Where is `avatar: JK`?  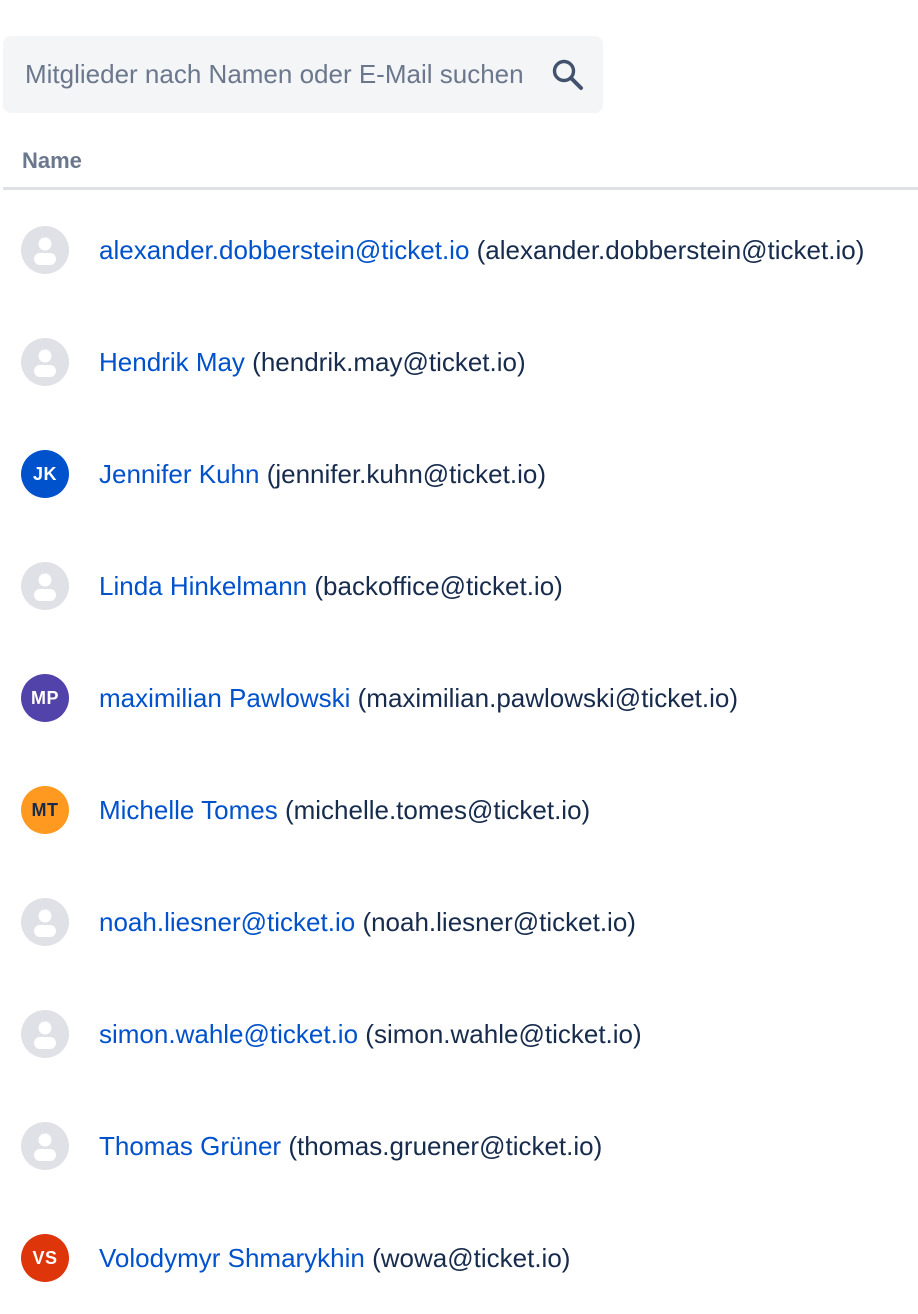 avatar: JK is located at coordinates (45, 474).